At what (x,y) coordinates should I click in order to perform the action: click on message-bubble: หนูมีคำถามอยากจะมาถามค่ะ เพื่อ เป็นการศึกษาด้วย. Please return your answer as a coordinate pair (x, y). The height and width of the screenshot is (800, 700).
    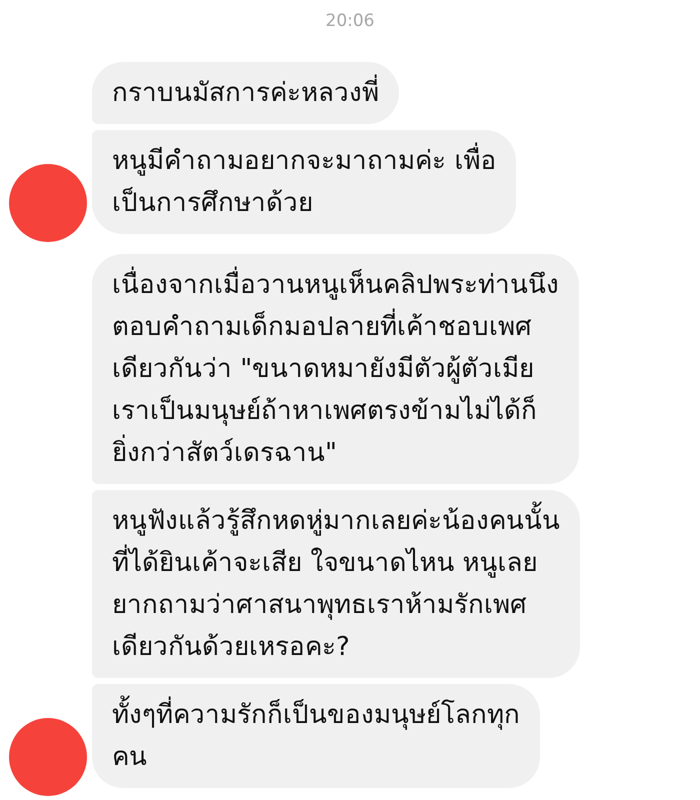
    Looking at the image, I should click on (304, 182).